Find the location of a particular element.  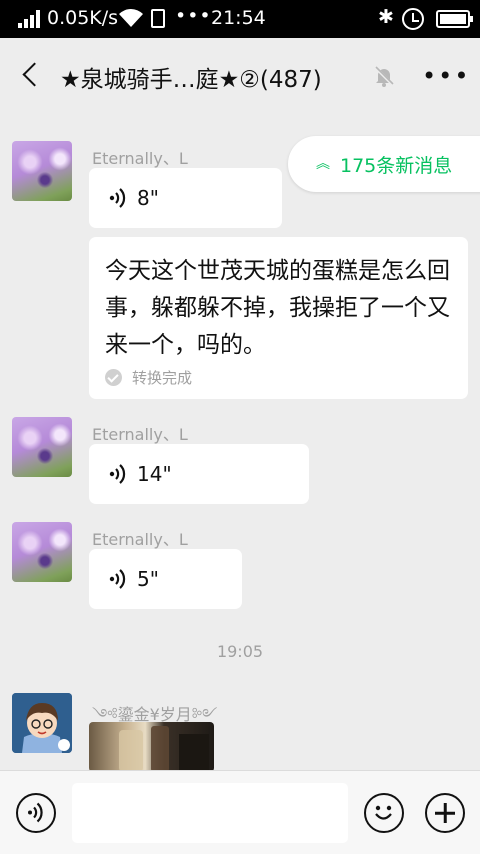

conversion-status: 转换完成 is located at coordinates (148, 377).